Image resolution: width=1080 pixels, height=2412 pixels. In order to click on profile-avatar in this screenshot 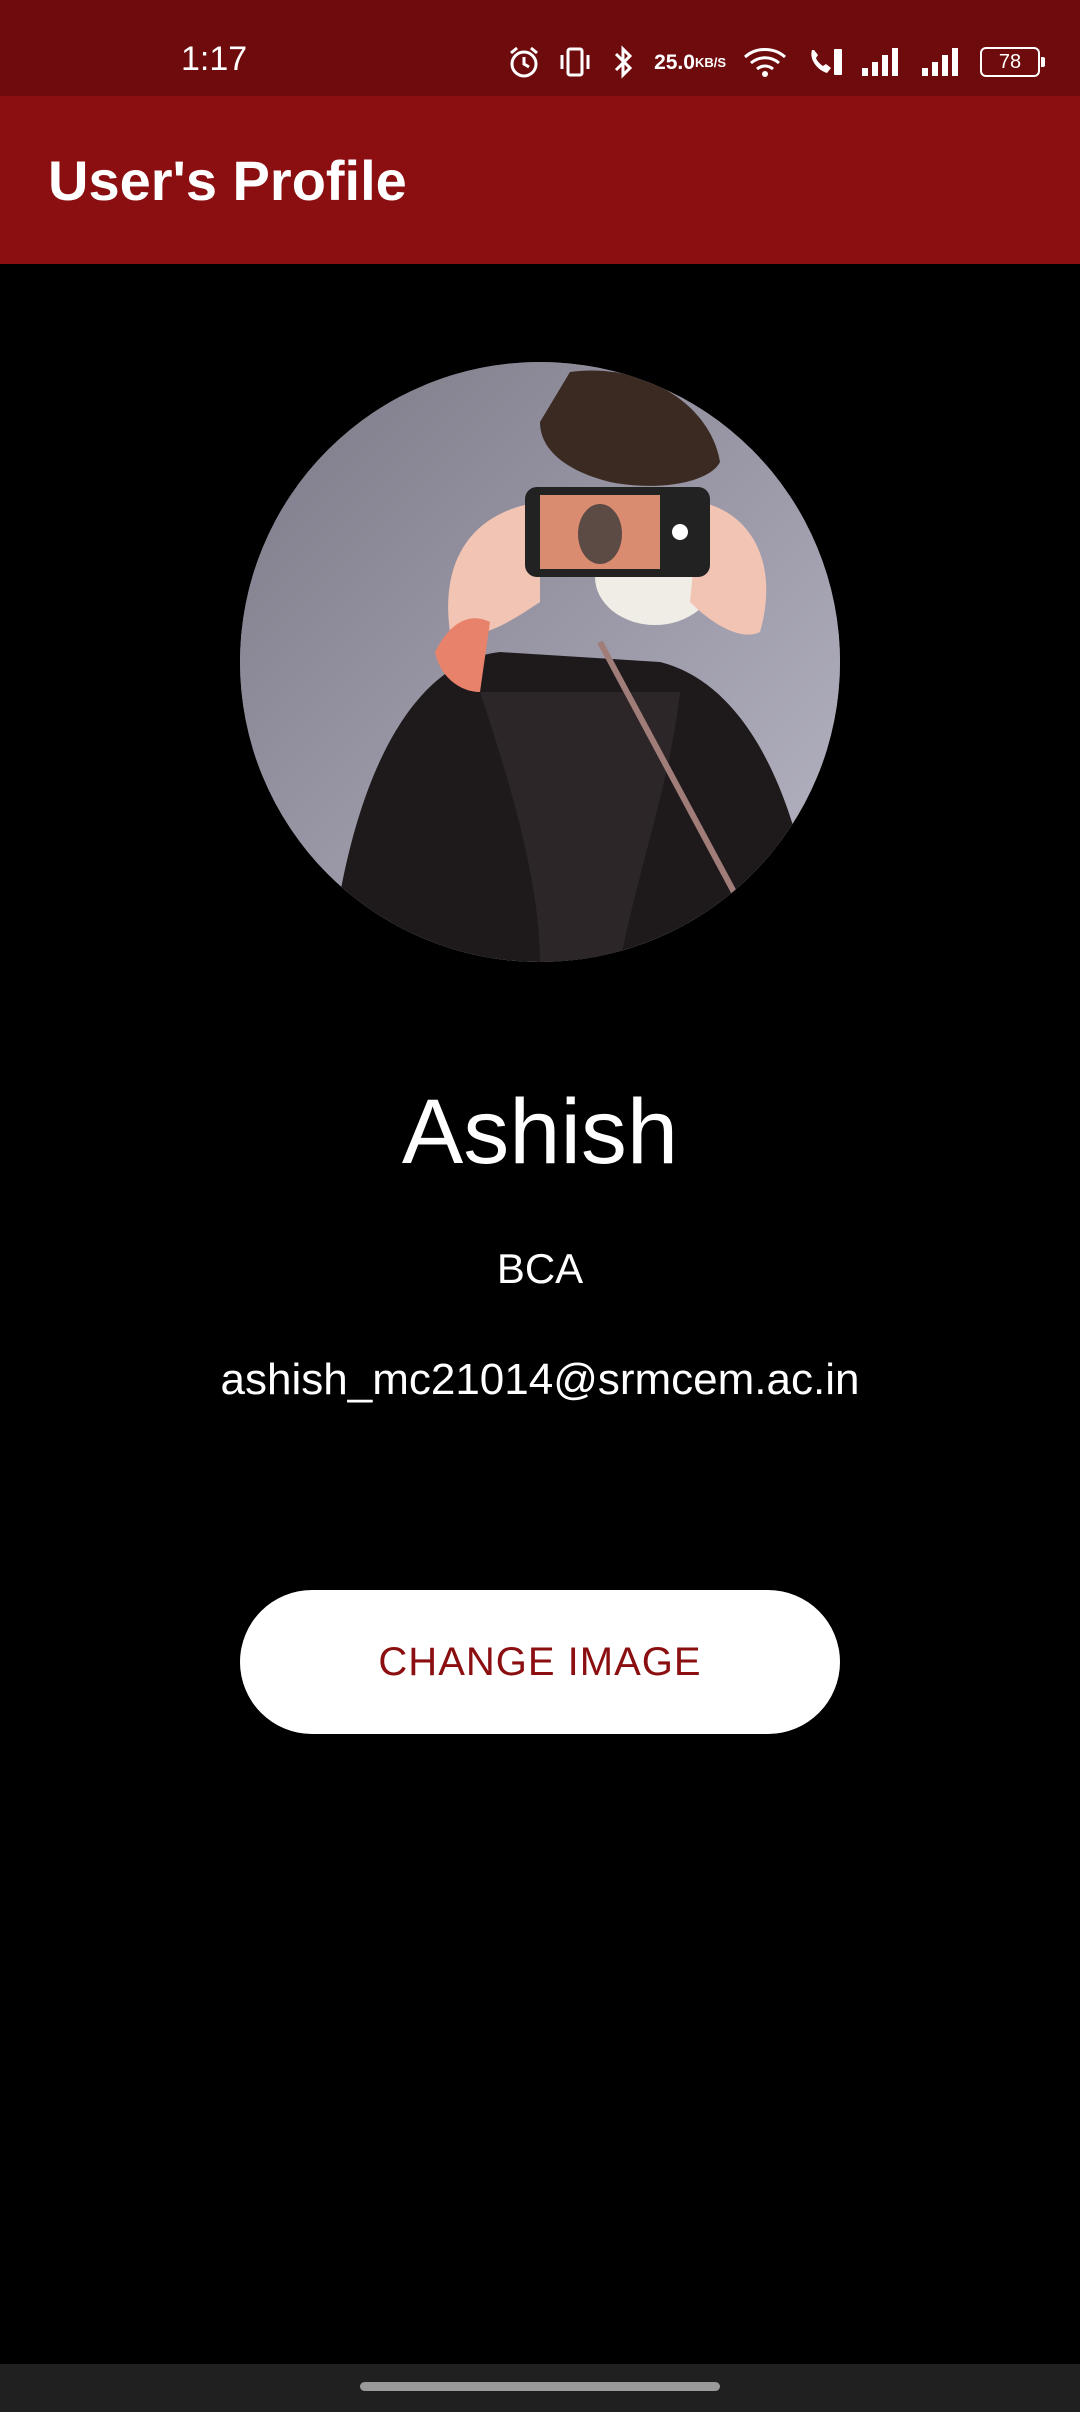, I will do `click(540, 662)`.